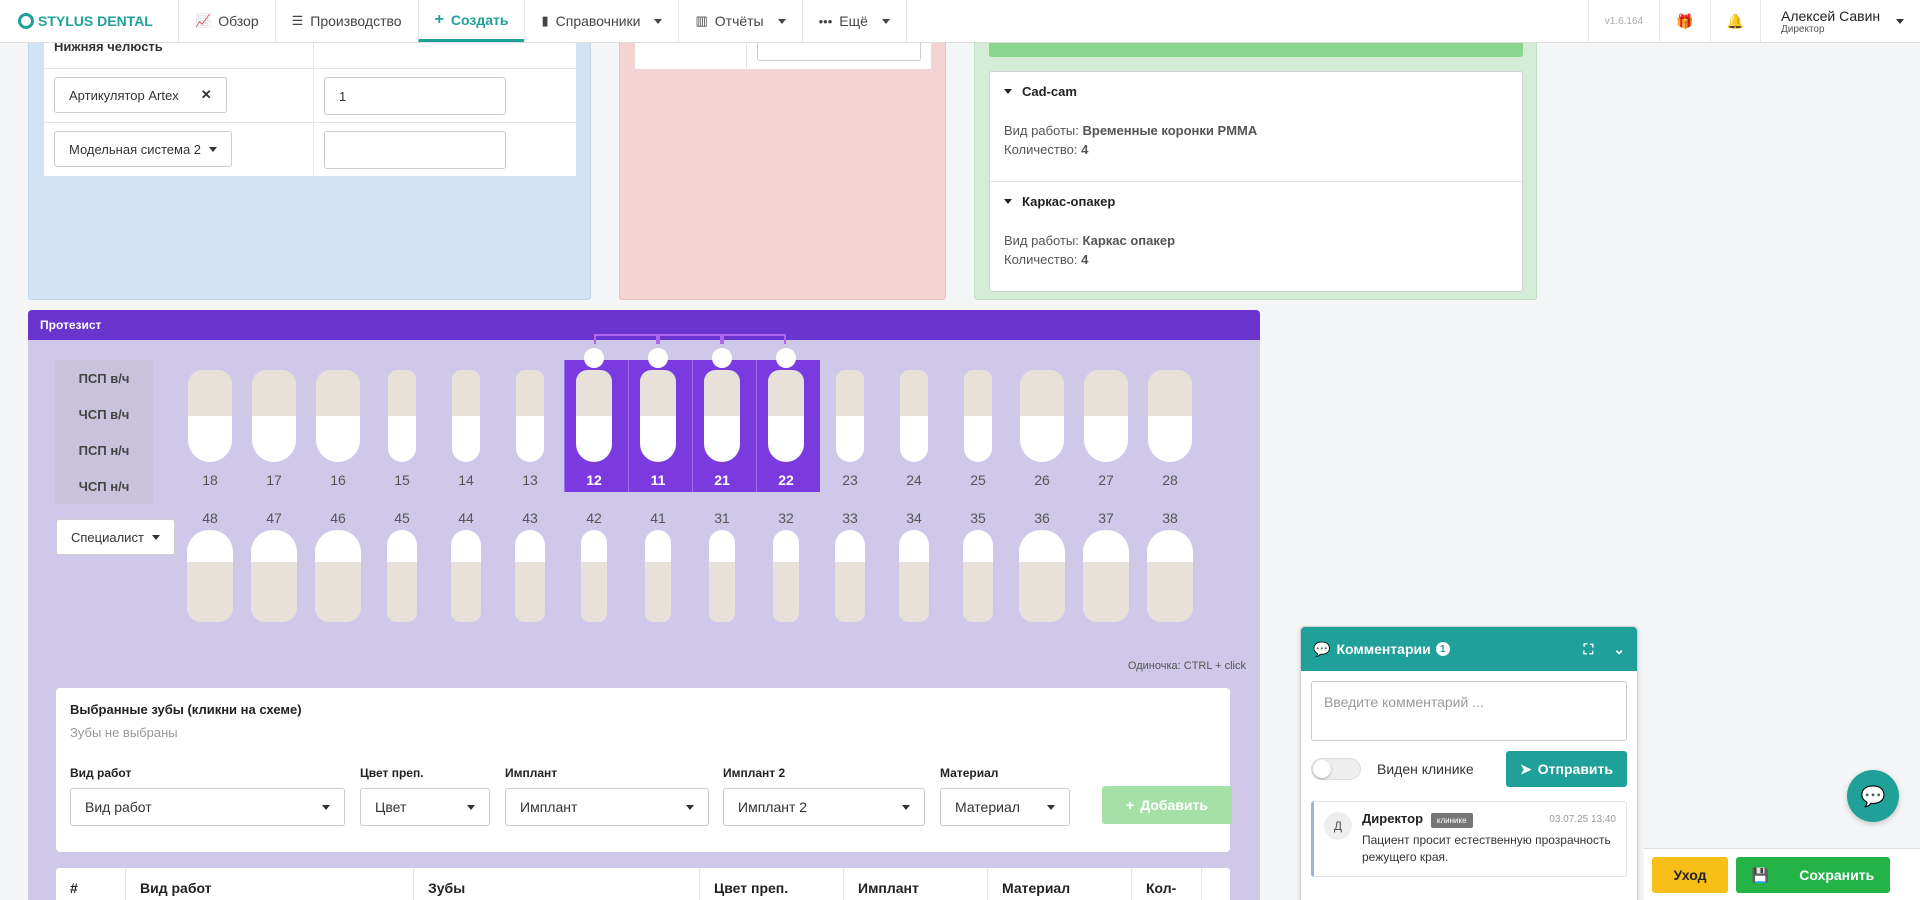 This screenshot has width=1920, height=900. Describe the element at coordinates (850, 566) in the screenshot. I see `tooth-33: 33` at that location.